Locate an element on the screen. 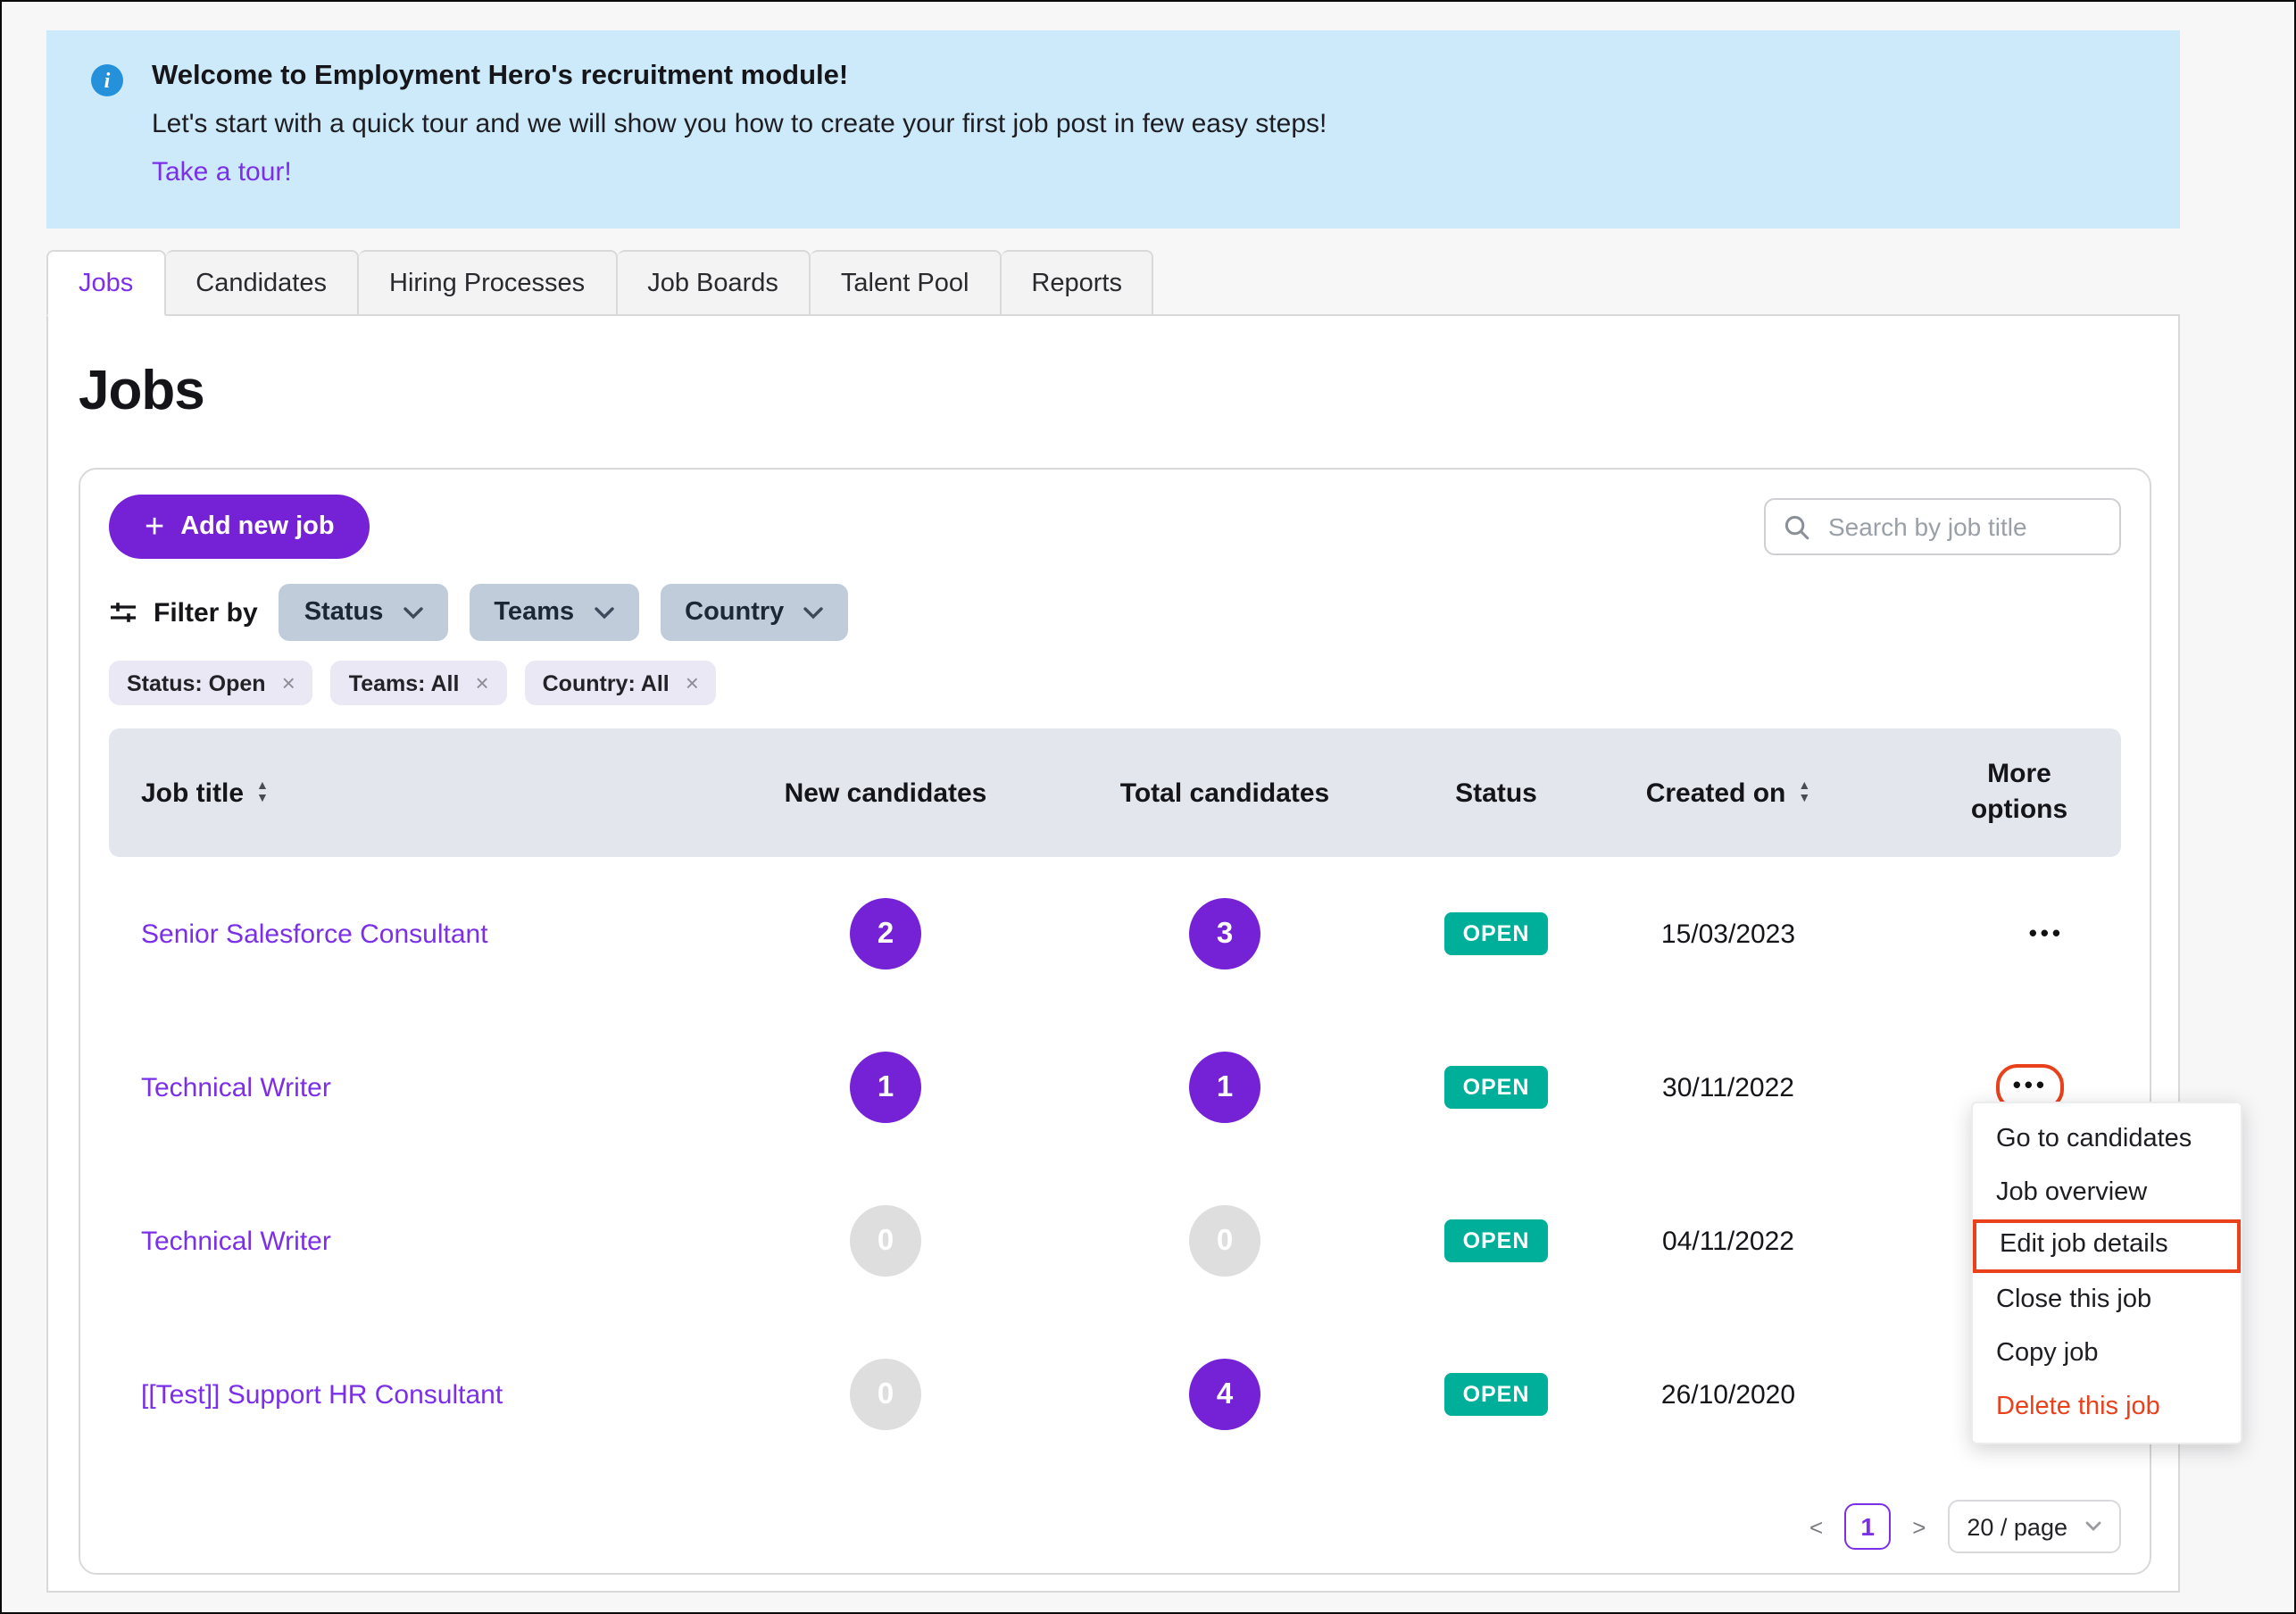 This screenshot has width=2296, height=1614. table-row: Technical Writer 1 1 OPEN 30/11/2022 ••• is located at coordinates (1115, 1087).